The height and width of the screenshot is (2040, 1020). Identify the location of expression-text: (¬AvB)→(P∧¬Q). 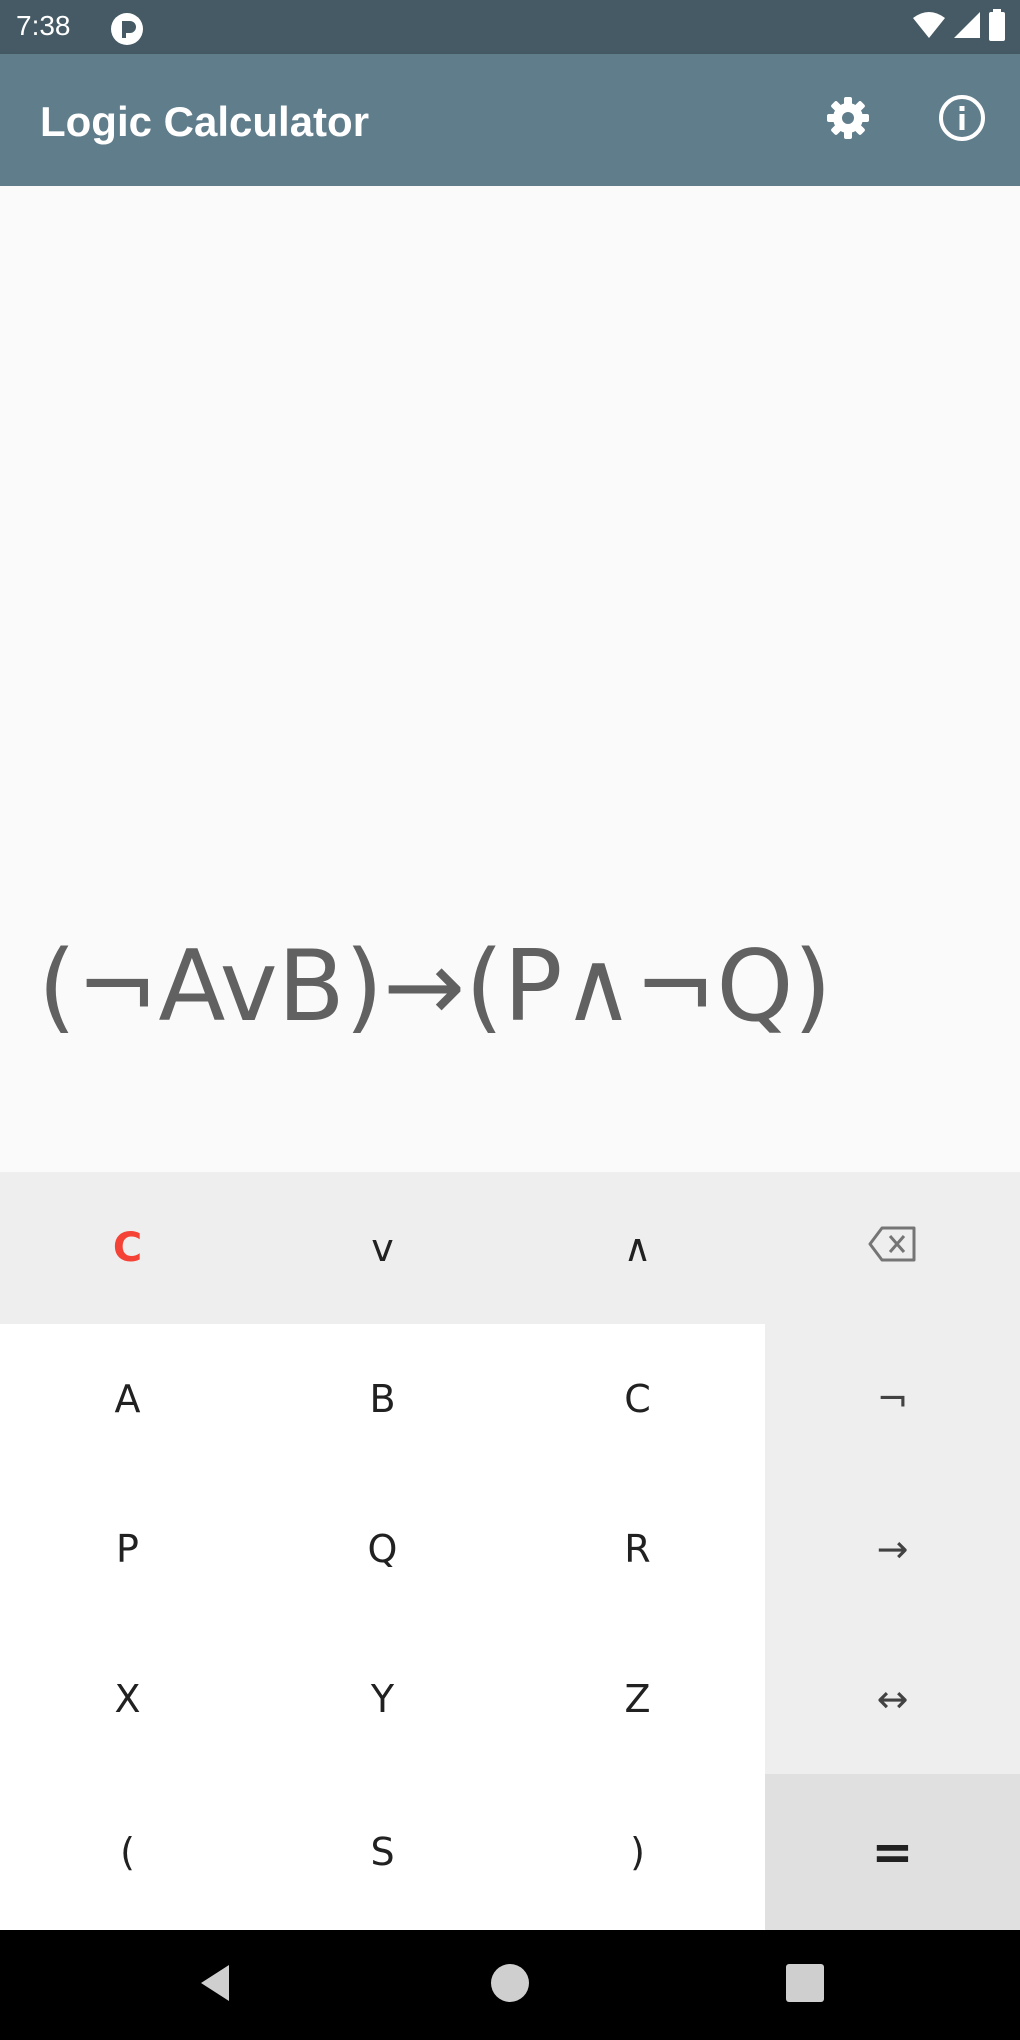
(435, 987).